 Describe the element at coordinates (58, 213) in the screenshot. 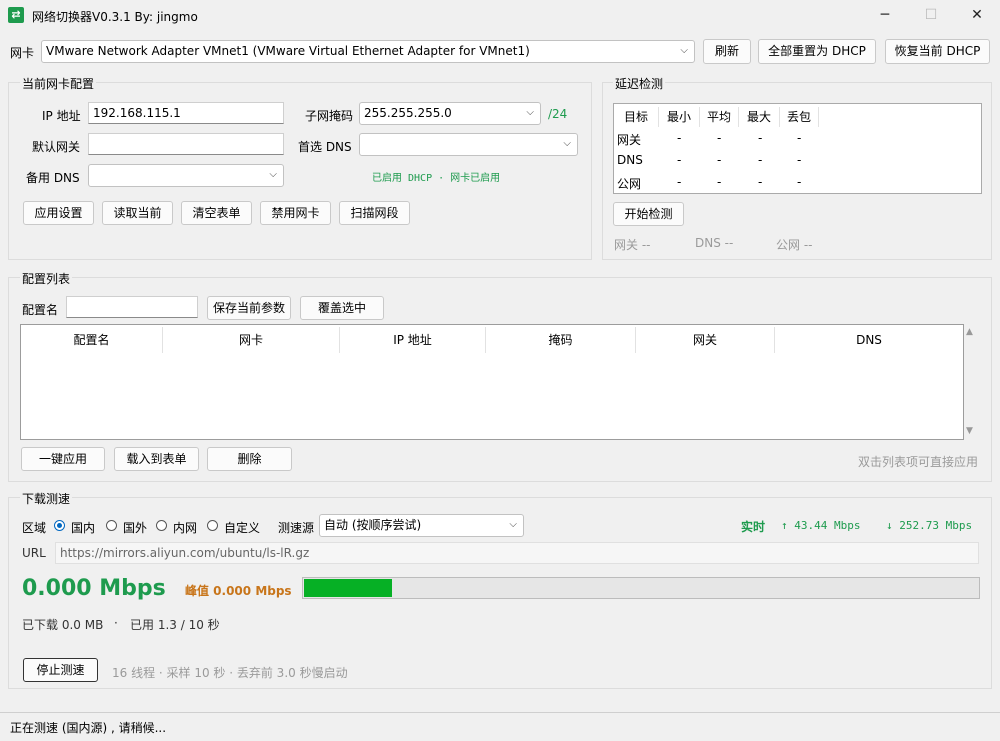

I see `apply-settings-button: 应用设置` at that location.